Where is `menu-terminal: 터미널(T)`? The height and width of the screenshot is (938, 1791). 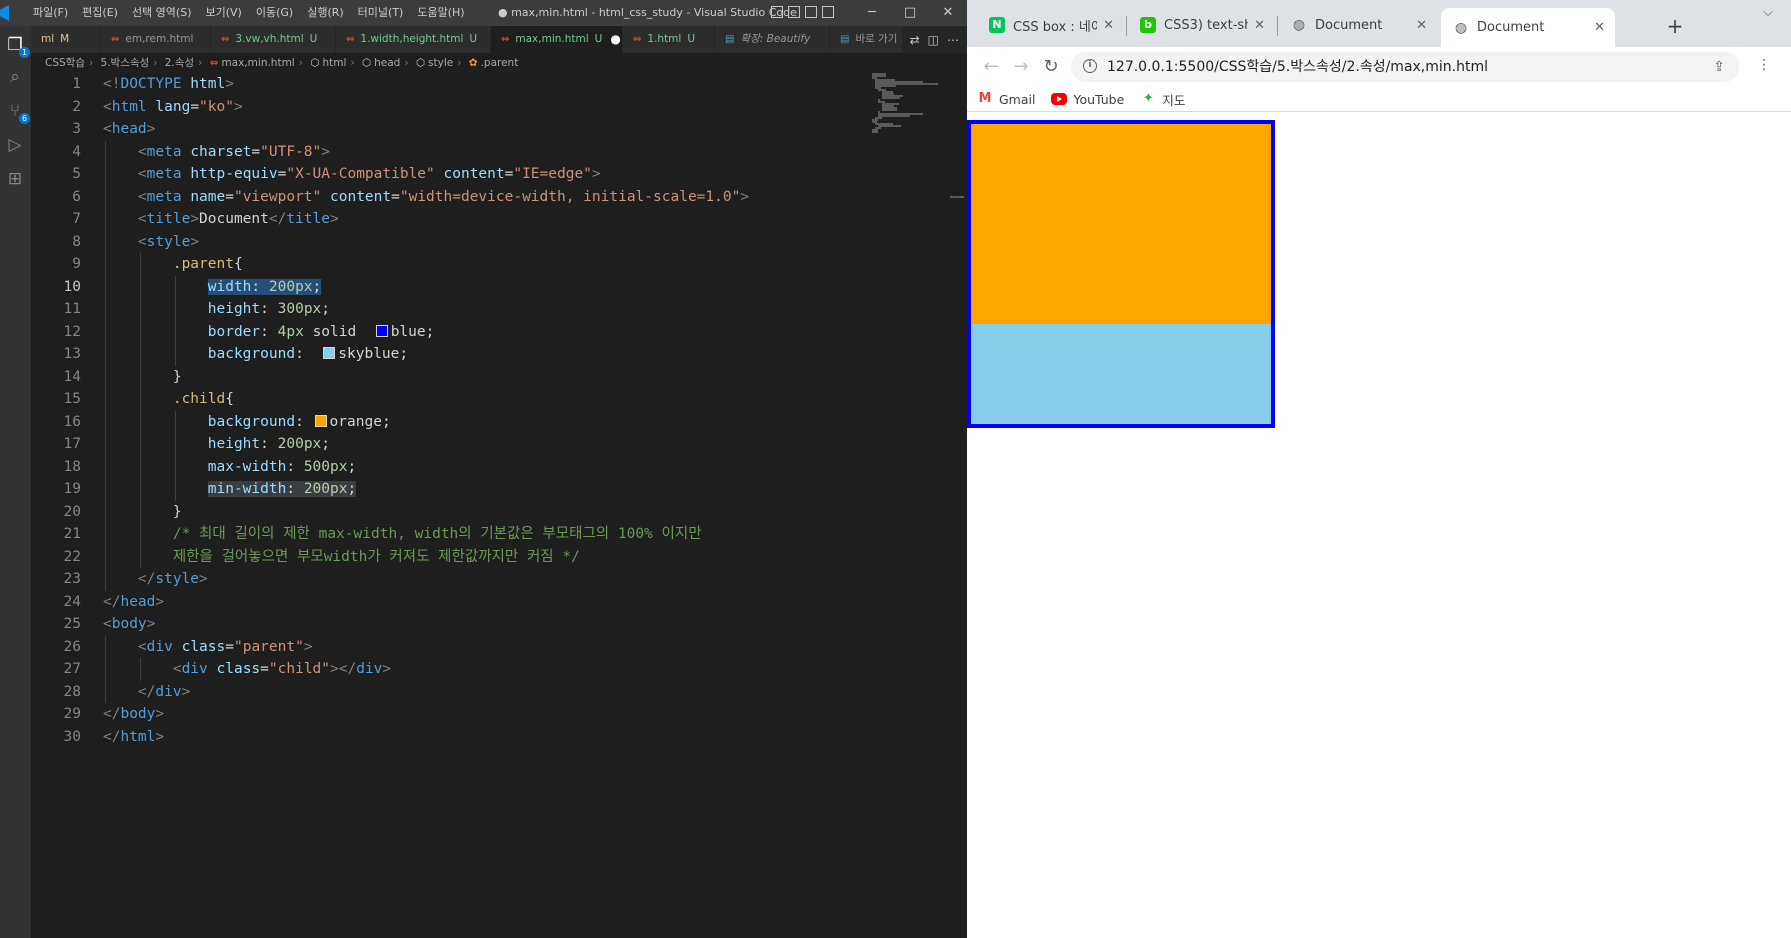
menu-terminal: 터미널(T) is located at coordinates (381, 13).